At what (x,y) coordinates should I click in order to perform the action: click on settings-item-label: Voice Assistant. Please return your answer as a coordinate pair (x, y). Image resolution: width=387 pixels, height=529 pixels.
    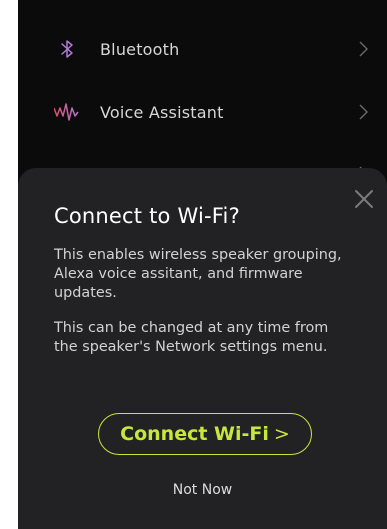
    Looking at the image, I should click on (162, 112).